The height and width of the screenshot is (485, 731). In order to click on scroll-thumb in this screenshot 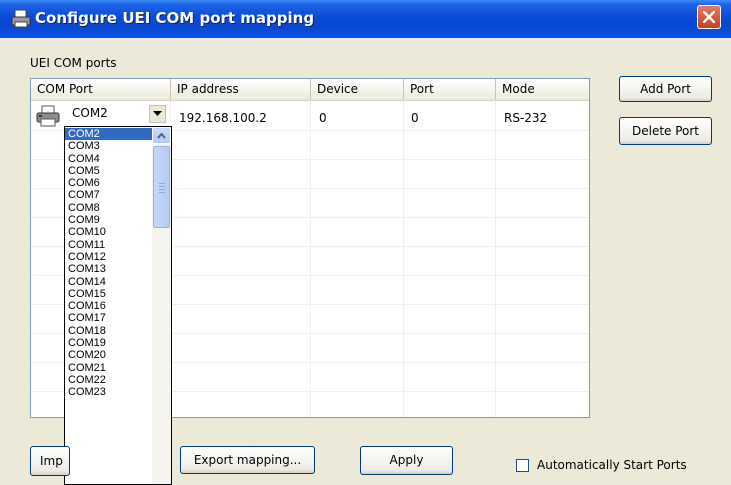, I will do `click(161, 187)`.